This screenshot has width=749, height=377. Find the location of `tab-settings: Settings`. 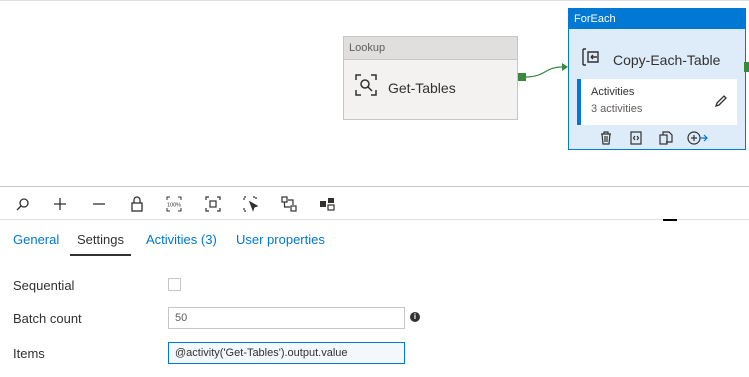

tab-settings: Settings is located at coordinates (100, 239).